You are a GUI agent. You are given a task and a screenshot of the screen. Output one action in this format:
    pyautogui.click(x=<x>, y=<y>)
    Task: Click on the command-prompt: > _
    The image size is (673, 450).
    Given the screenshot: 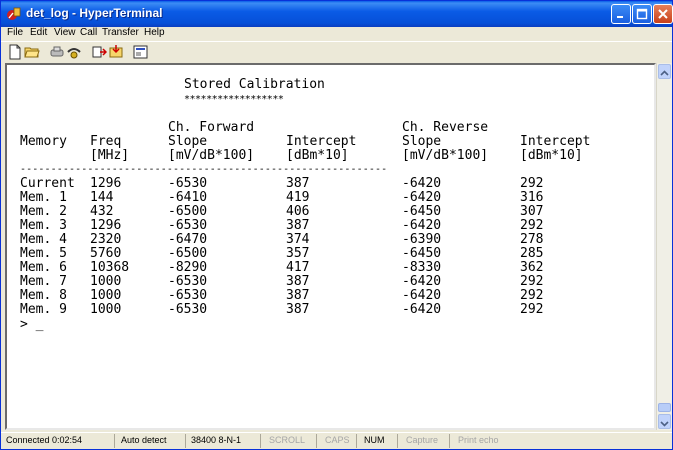 What is the action you would take?
    pyautogui.click(x=31, y=325)
    